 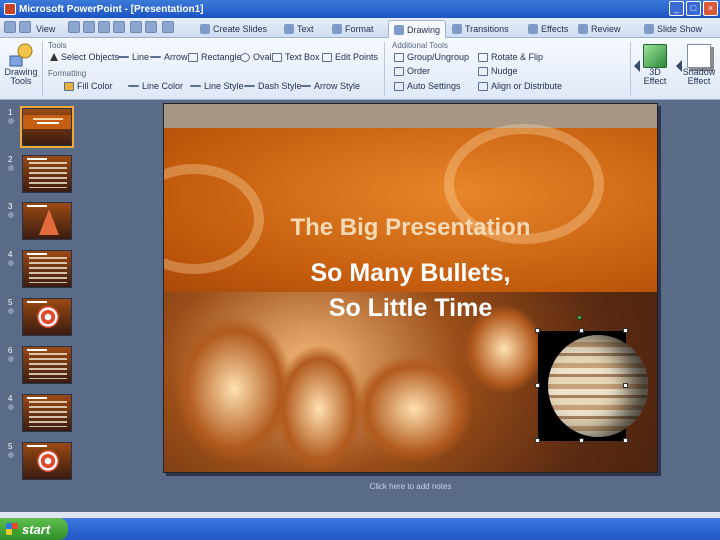 I want to click on group-ungroup-button: Group/Ungroup, so click(x=431, y=57).